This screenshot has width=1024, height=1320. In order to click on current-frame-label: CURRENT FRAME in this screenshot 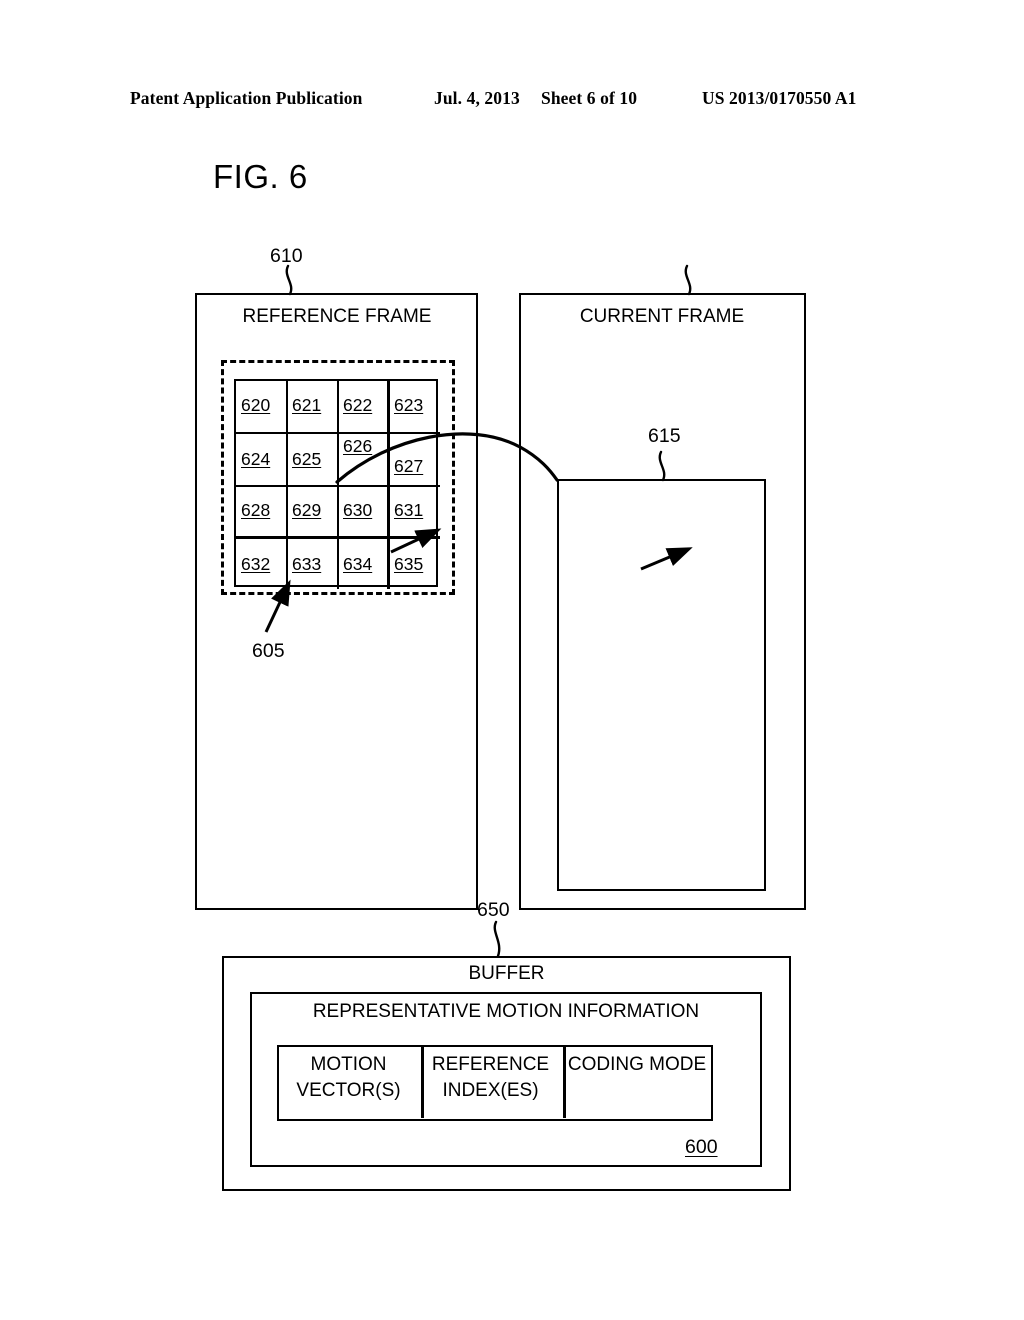, I will do `click(662, 316)`.